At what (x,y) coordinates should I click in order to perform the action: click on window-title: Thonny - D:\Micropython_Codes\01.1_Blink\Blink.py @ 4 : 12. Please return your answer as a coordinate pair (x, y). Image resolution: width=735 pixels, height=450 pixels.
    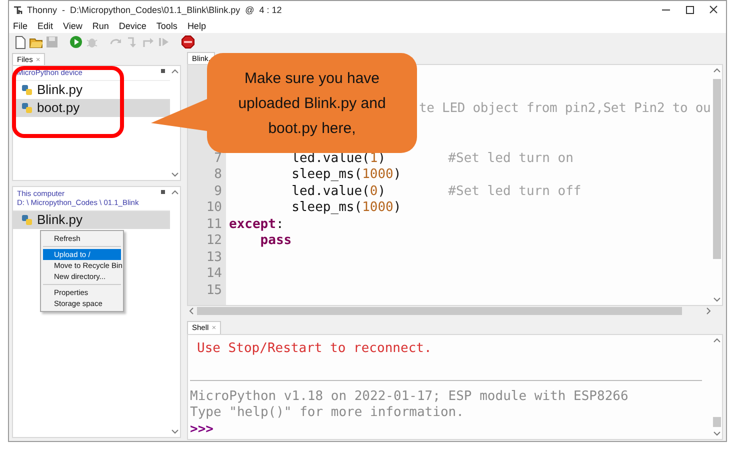
    Looking at the image, I should click on (155, 10).